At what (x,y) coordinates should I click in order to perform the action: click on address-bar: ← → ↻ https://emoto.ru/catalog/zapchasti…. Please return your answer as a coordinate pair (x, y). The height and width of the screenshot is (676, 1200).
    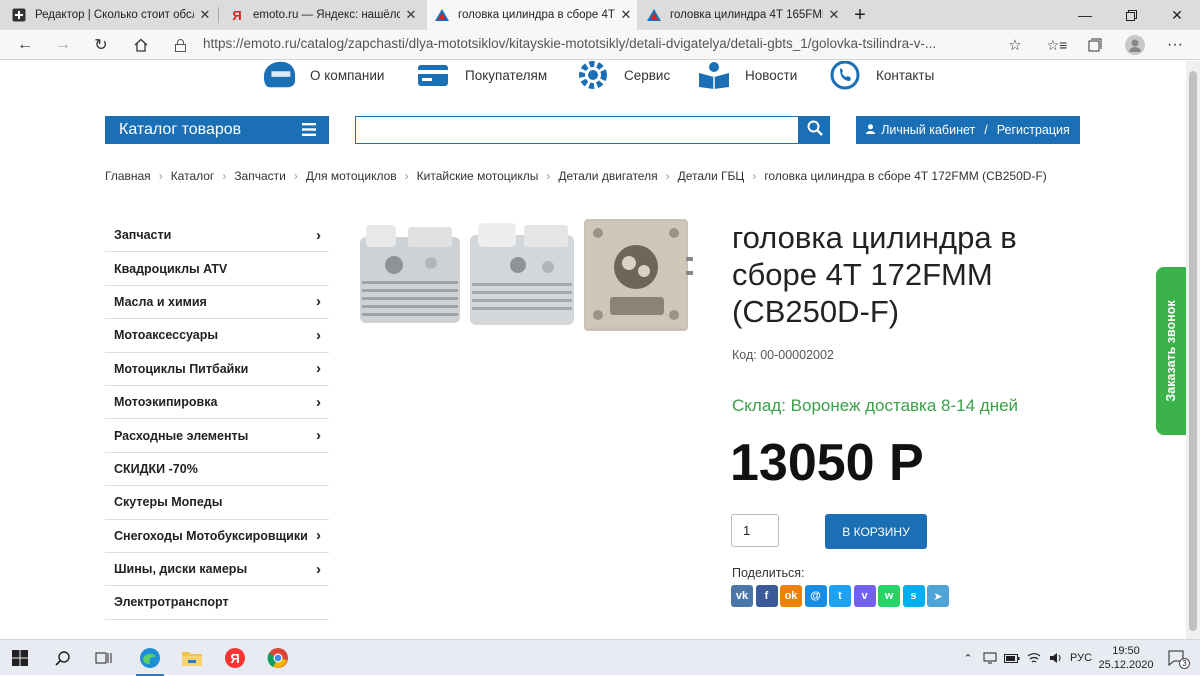
    Looking at the image, I should click on (600, 45).